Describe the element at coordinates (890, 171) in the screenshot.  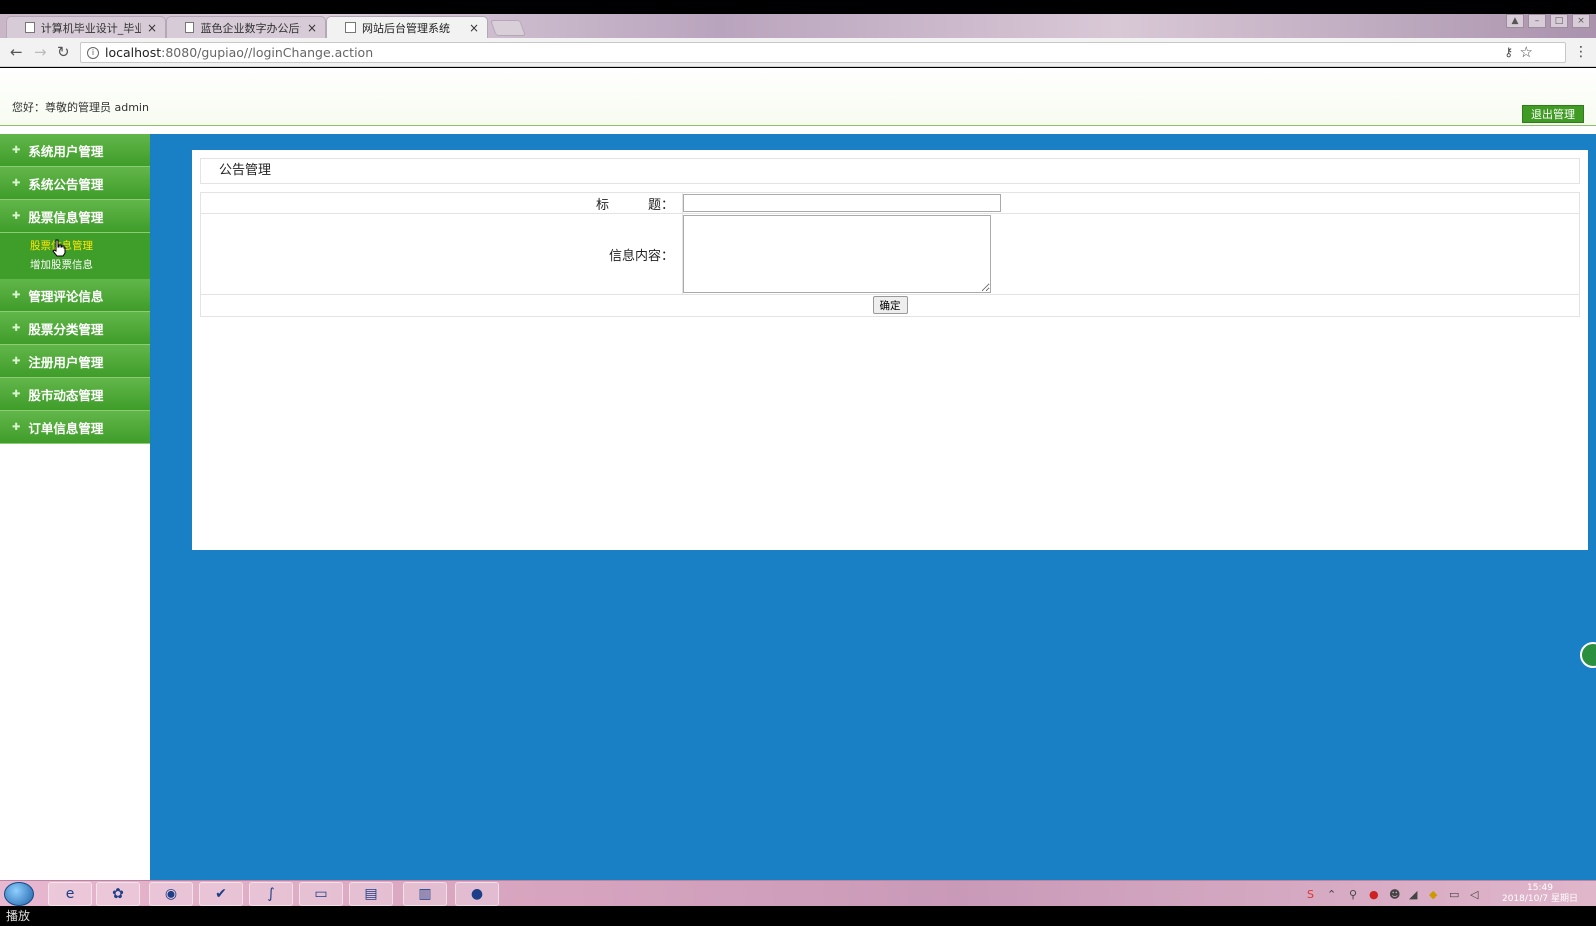
I see `panel-title: 公告管理` at that location.